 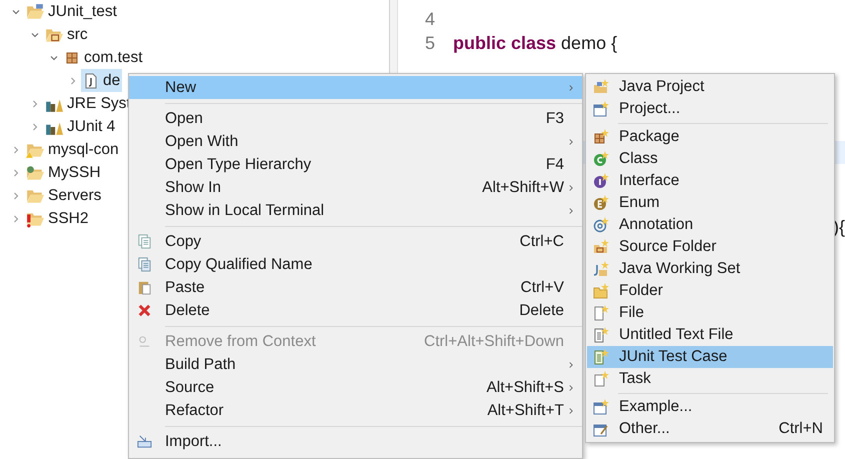 What do you see at coordinates (91, 126) in the screenshot?
I see `tree-item-label: JUnit 4` at bounding box center [91, 126].